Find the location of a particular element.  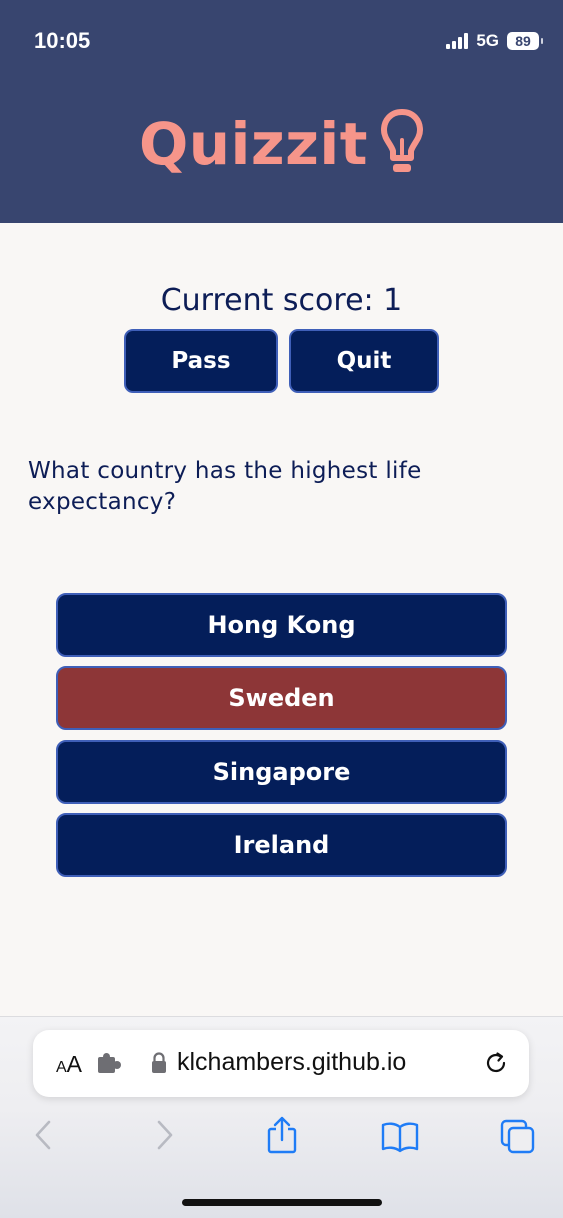

current-score: Current score: 1 is located at coordinates (281, 300).